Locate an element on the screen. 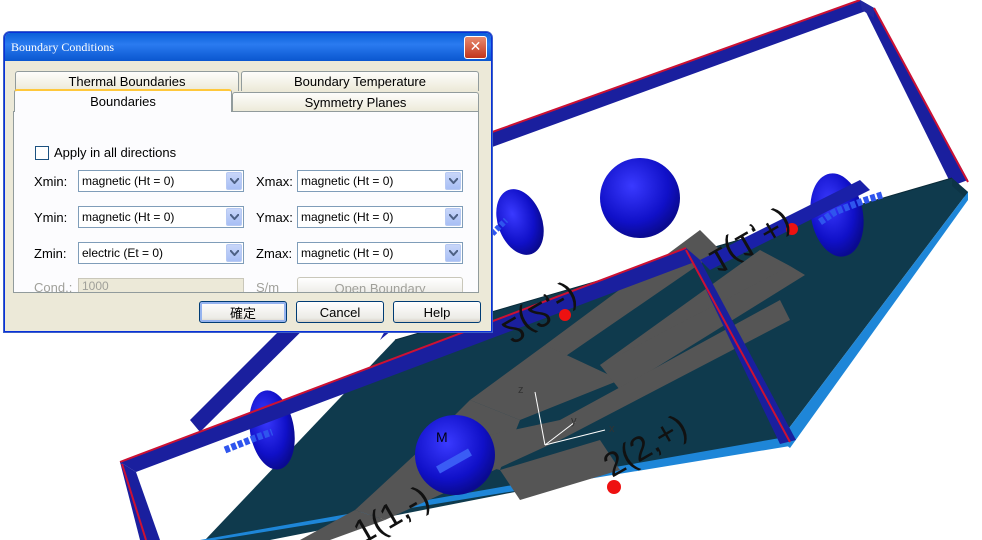  xmin-select: magnetic (Ht = 0) is located at coordinates (161, 181).